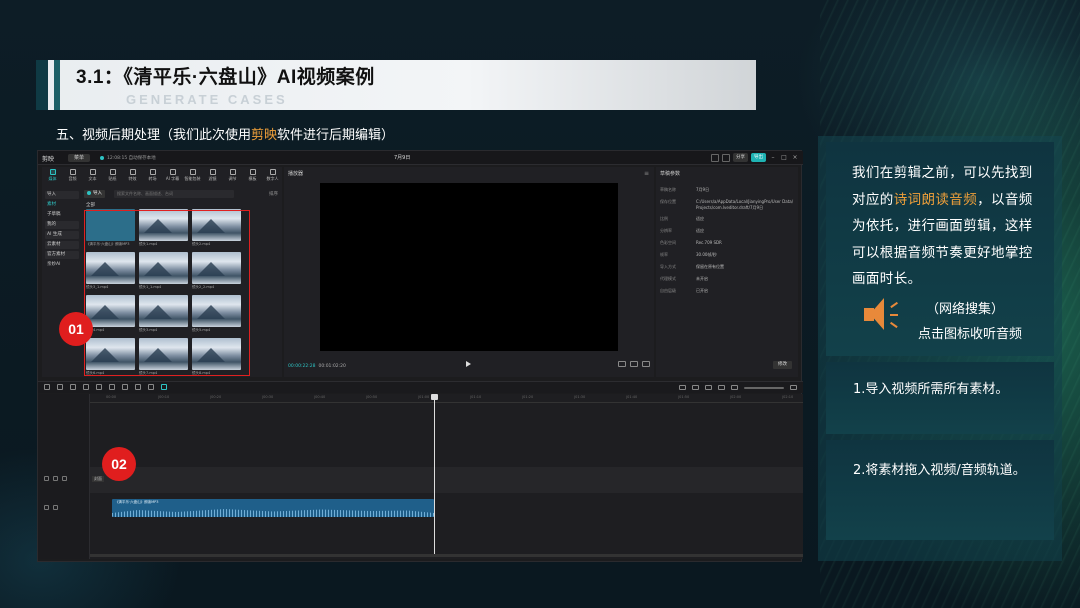 This screenshot has width=1080, height=608. I want to click on media-sidebar: 导入 素材 子草稿 我的 AI 生成 云素材 官方素材 亲妙AI, so click(62, 283).